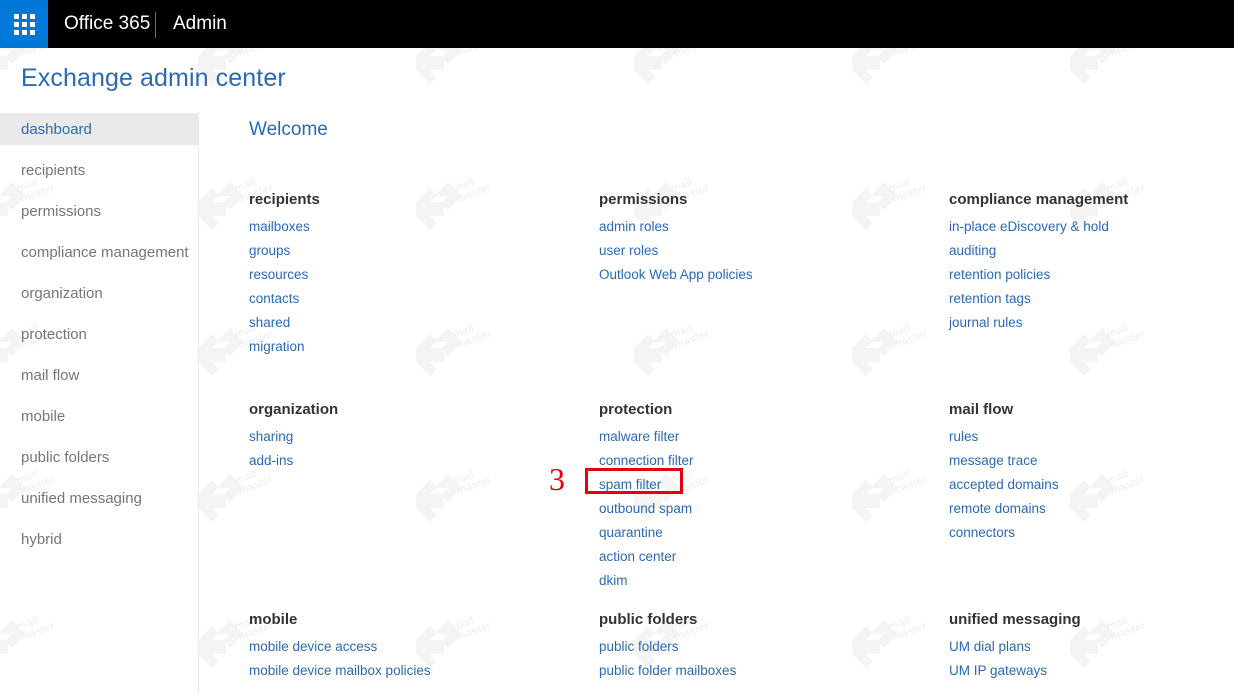 This screenshot has height=694, width=1234. What do you see at coordinates (294, 409) in the screenshot?
I see `tile-title: organization` at bounding box center [294, 409].